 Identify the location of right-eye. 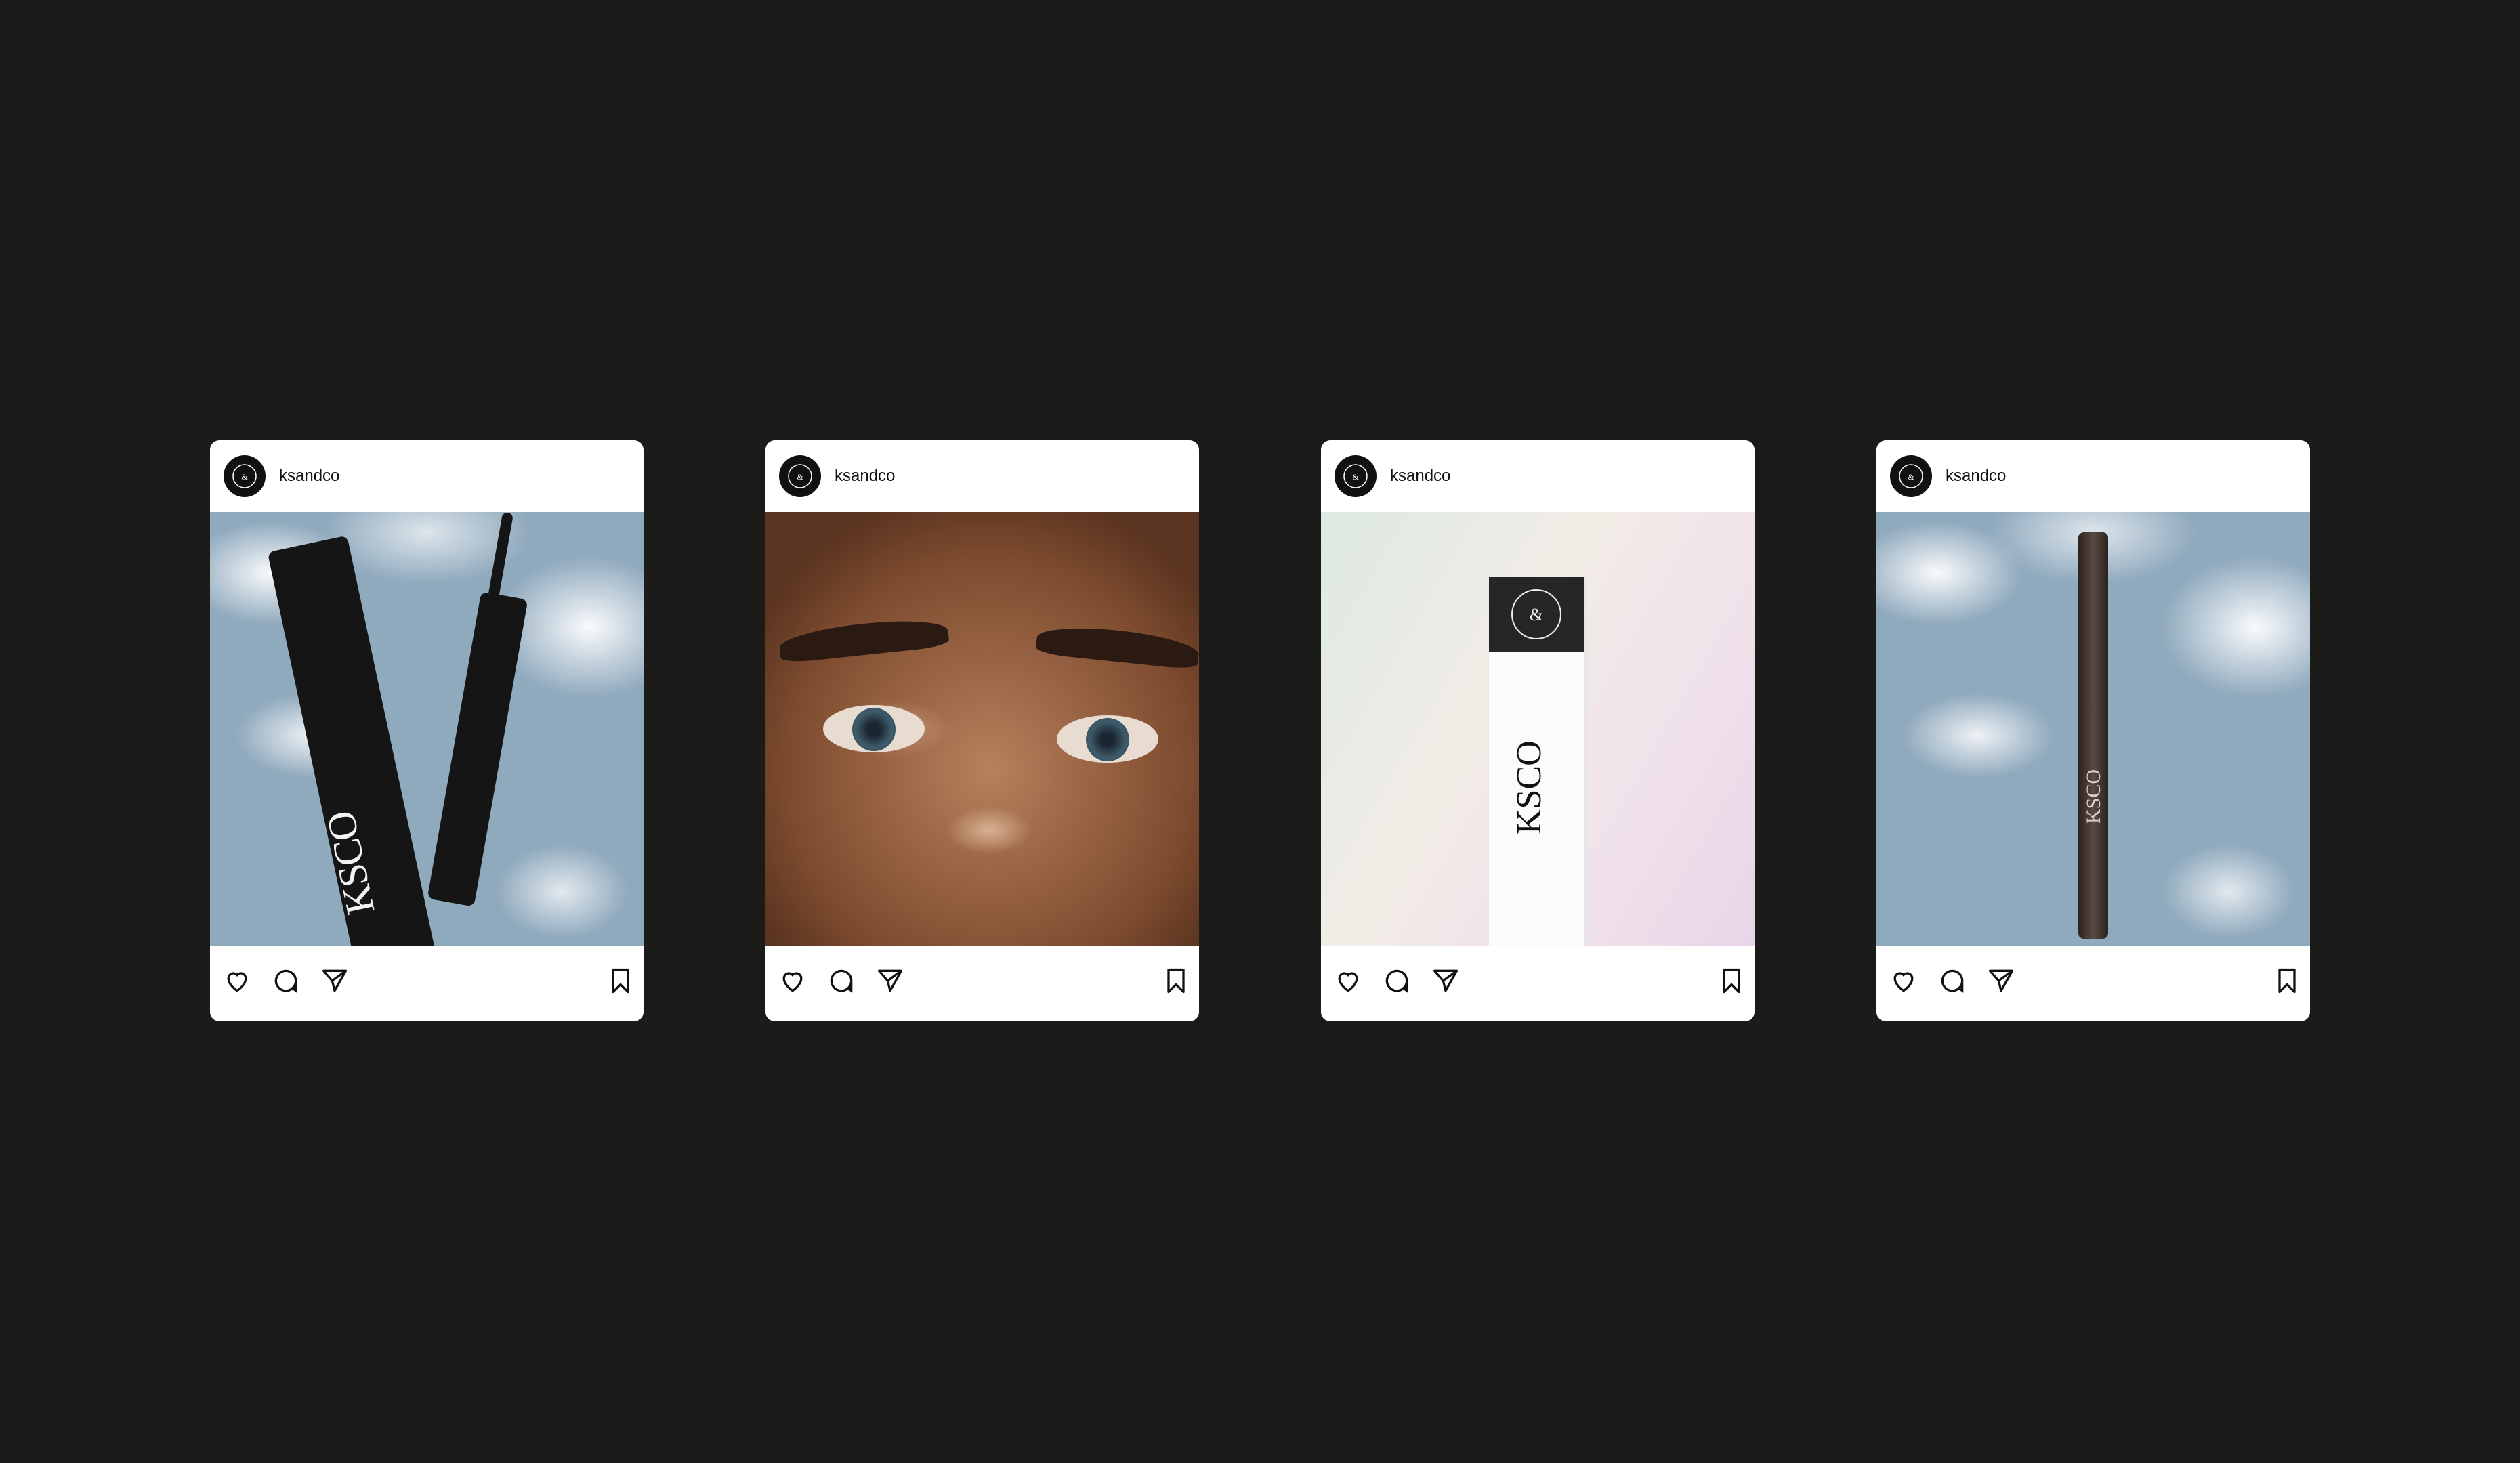
(1107, 739).